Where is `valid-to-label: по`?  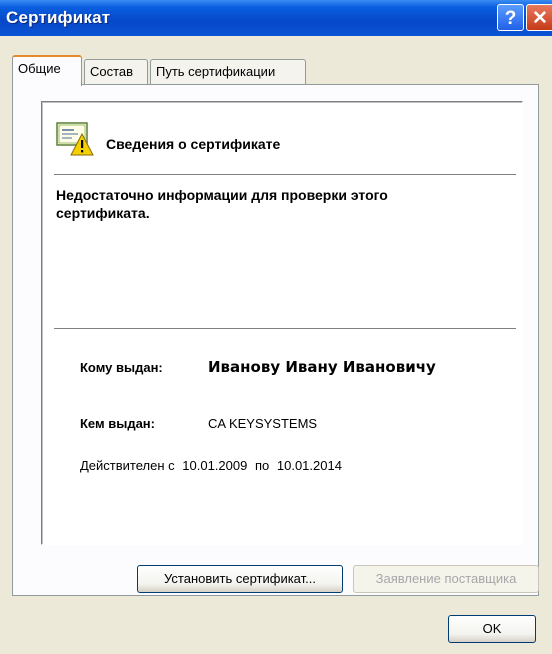
valid-to-label: по is located at coordinates (262, 465).